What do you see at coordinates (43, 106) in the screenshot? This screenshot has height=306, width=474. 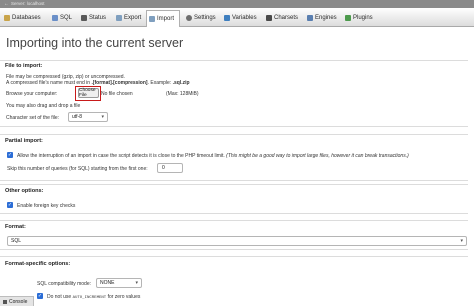 I see `drag-drop-note: You may also drag and drop a file` at bounding box center [43, 106].